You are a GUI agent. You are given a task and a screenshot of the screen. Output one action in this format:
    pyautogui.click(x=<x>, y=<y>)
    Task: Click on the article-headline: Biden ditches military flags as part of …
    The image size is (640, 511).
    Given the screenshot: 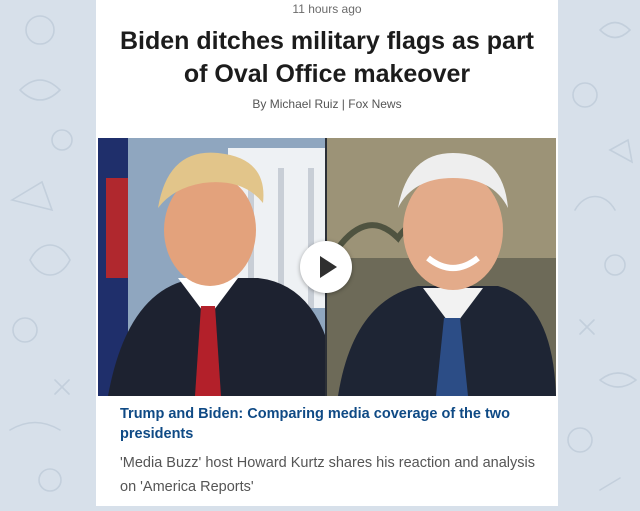 What is the action you would take?
    pyautogui.click(x=327, y=58)
    